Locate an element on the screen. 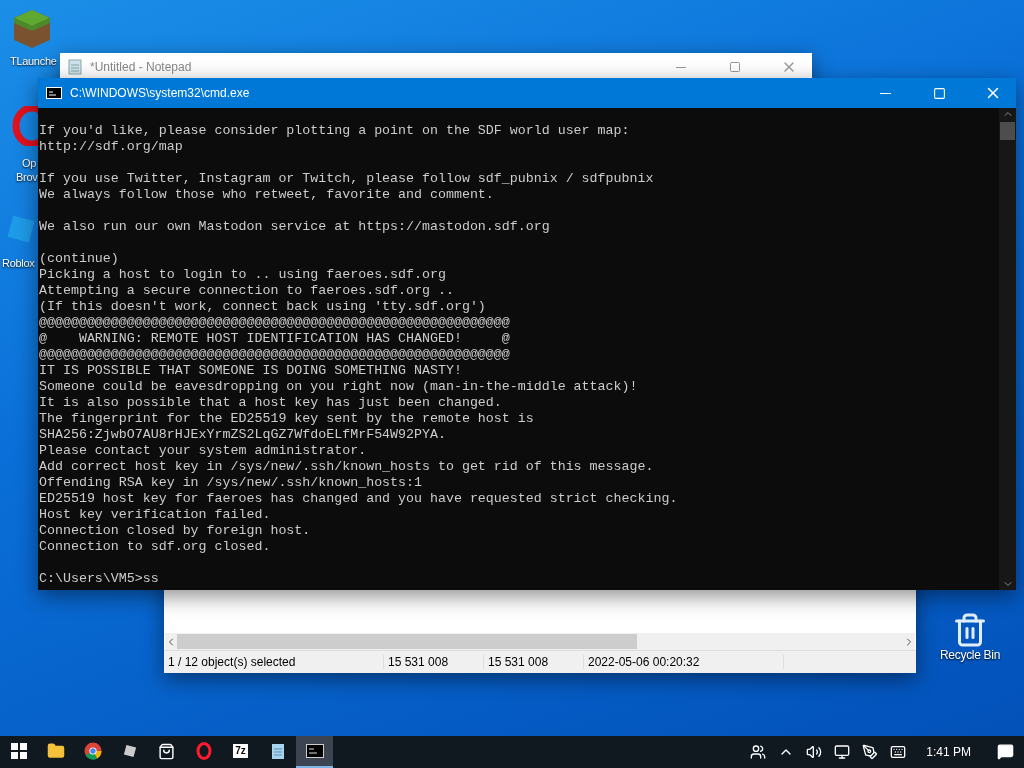 This screenshot has width=1024, height=768. console-line: @ WARNING: REMOTE HOST IDENTIFICATION HAS CHANGED! @ is located at coordinates (275, 339).